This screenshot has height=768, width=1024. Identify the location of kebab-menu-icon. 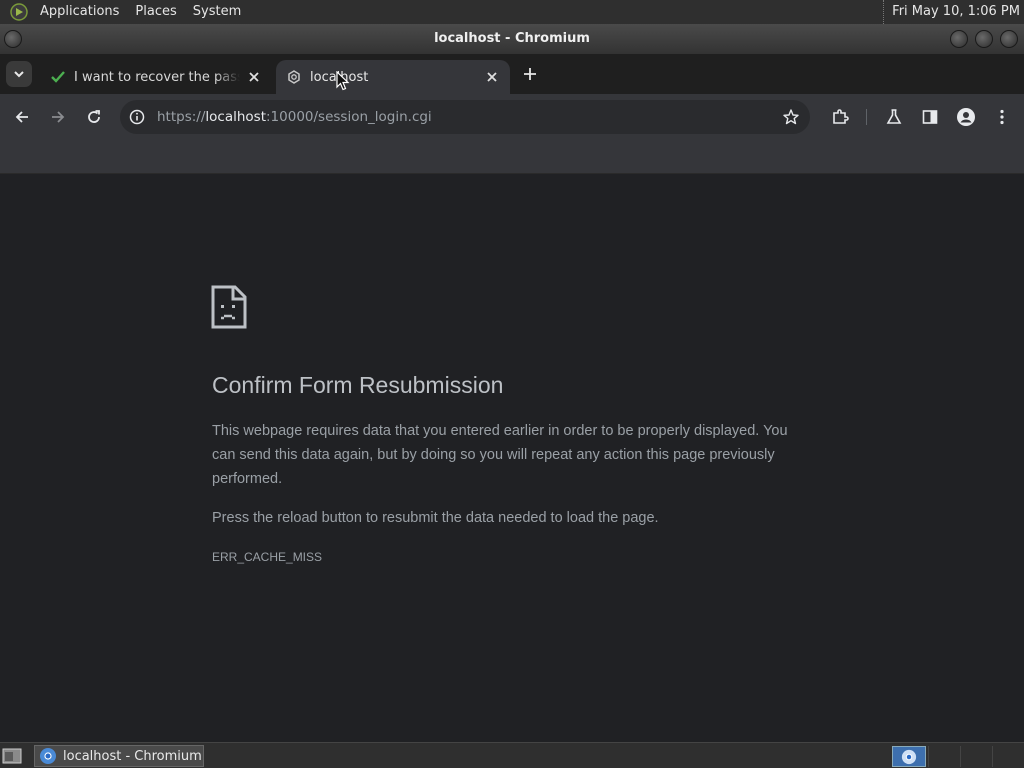
(1002, 117).